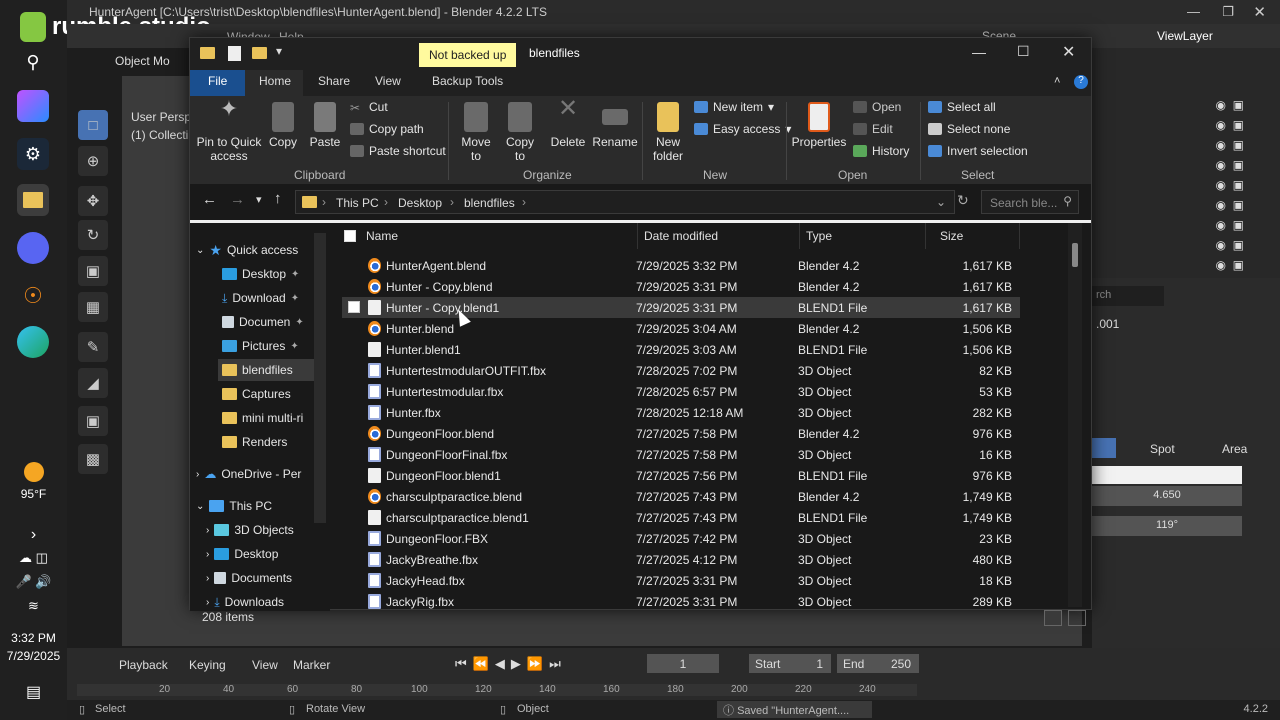 This screenshot has width=1280, height=720. I want to click on clock-time: 3:32 PM, so click(33, 638).